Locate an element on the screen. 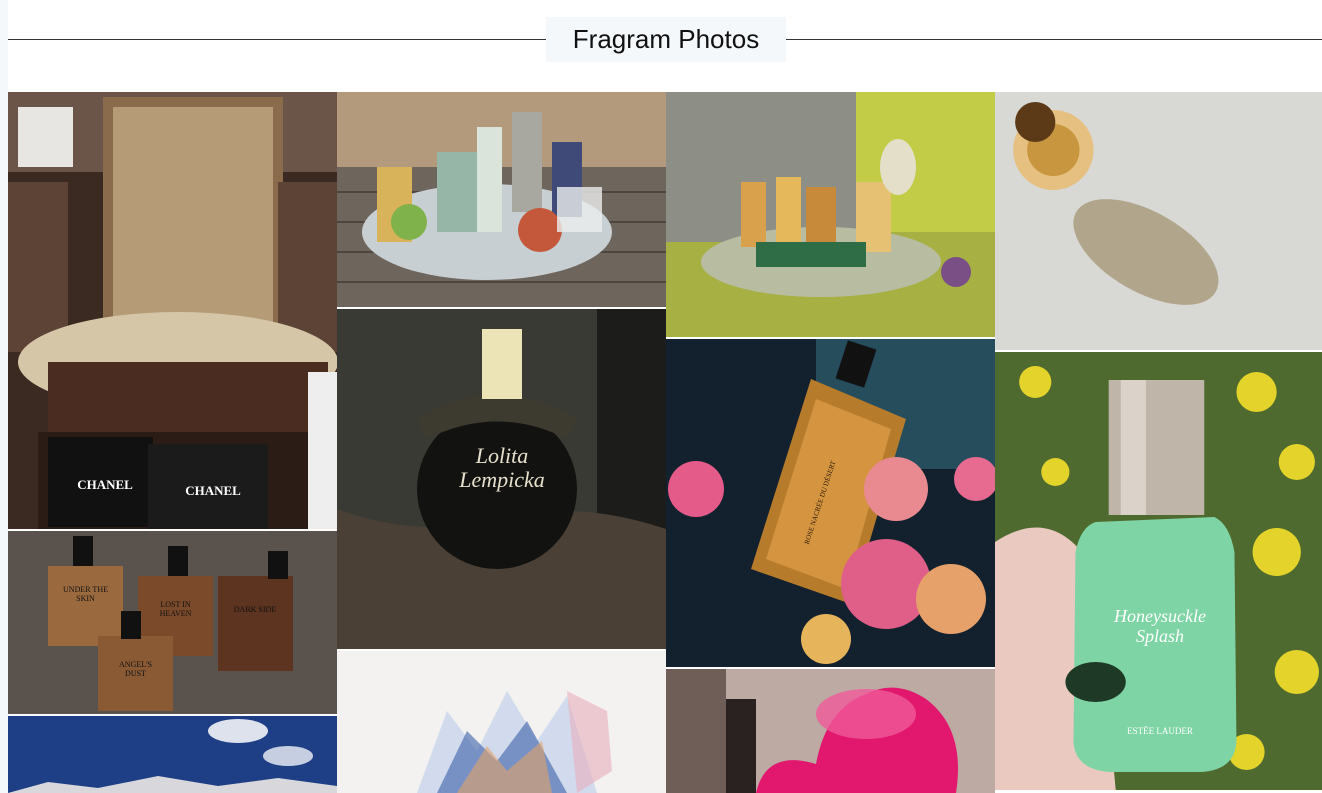 This screenshot has height=793, width=1322. bottle-label-lolita-lempicka: Lolita Lempicka is located at coordinates (502, 468).